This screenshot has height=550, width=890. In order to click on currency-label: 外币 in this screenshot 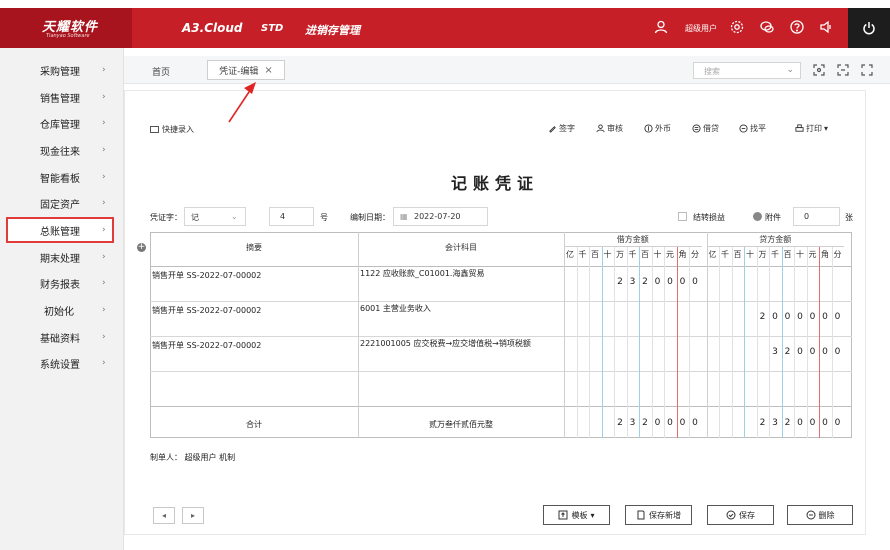, I will do `click(663, 128)`.